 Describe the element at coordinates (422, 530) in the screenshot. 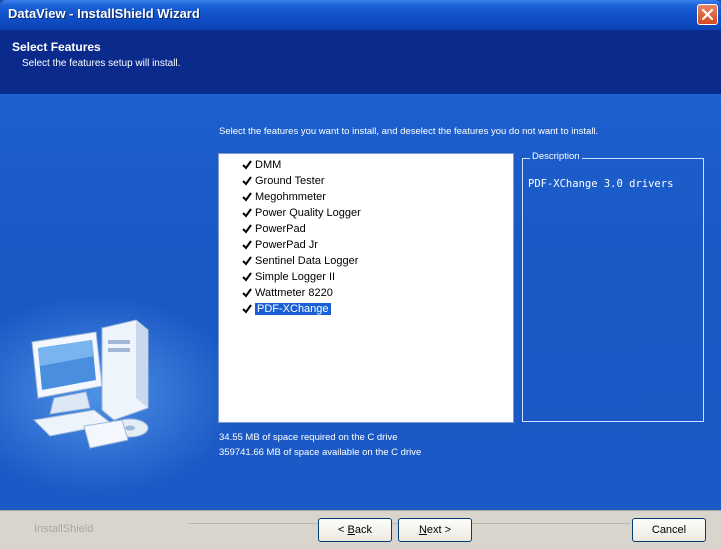

I see `next-label-mnemonic: N` at that location.